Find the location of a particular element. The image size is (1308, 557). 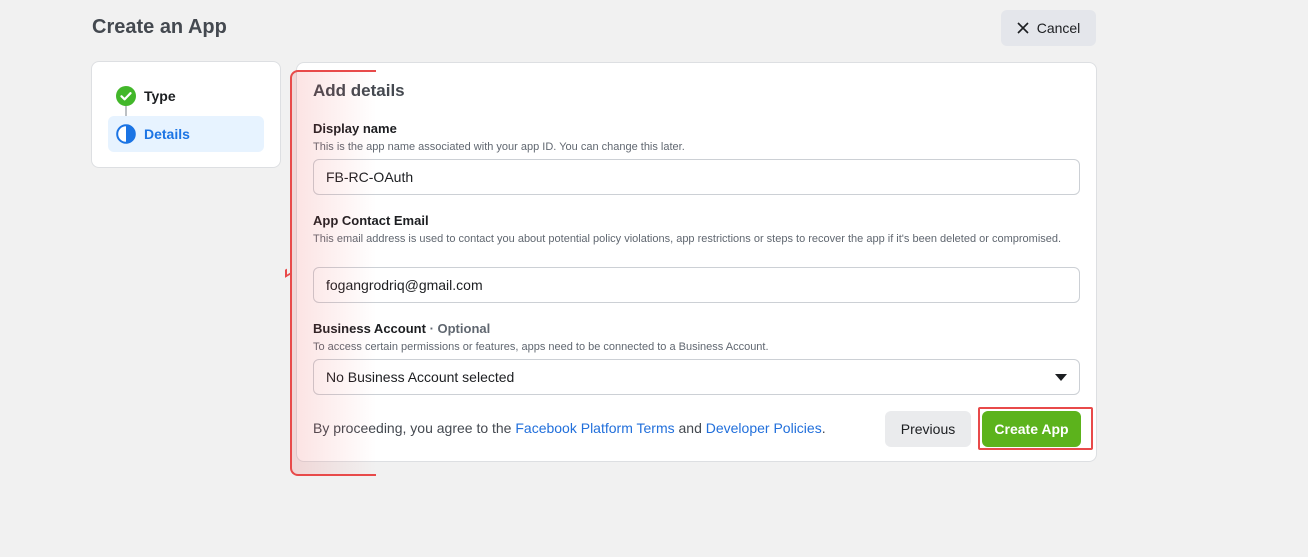

step-type-label: Type is located at coordinates (160, 96).